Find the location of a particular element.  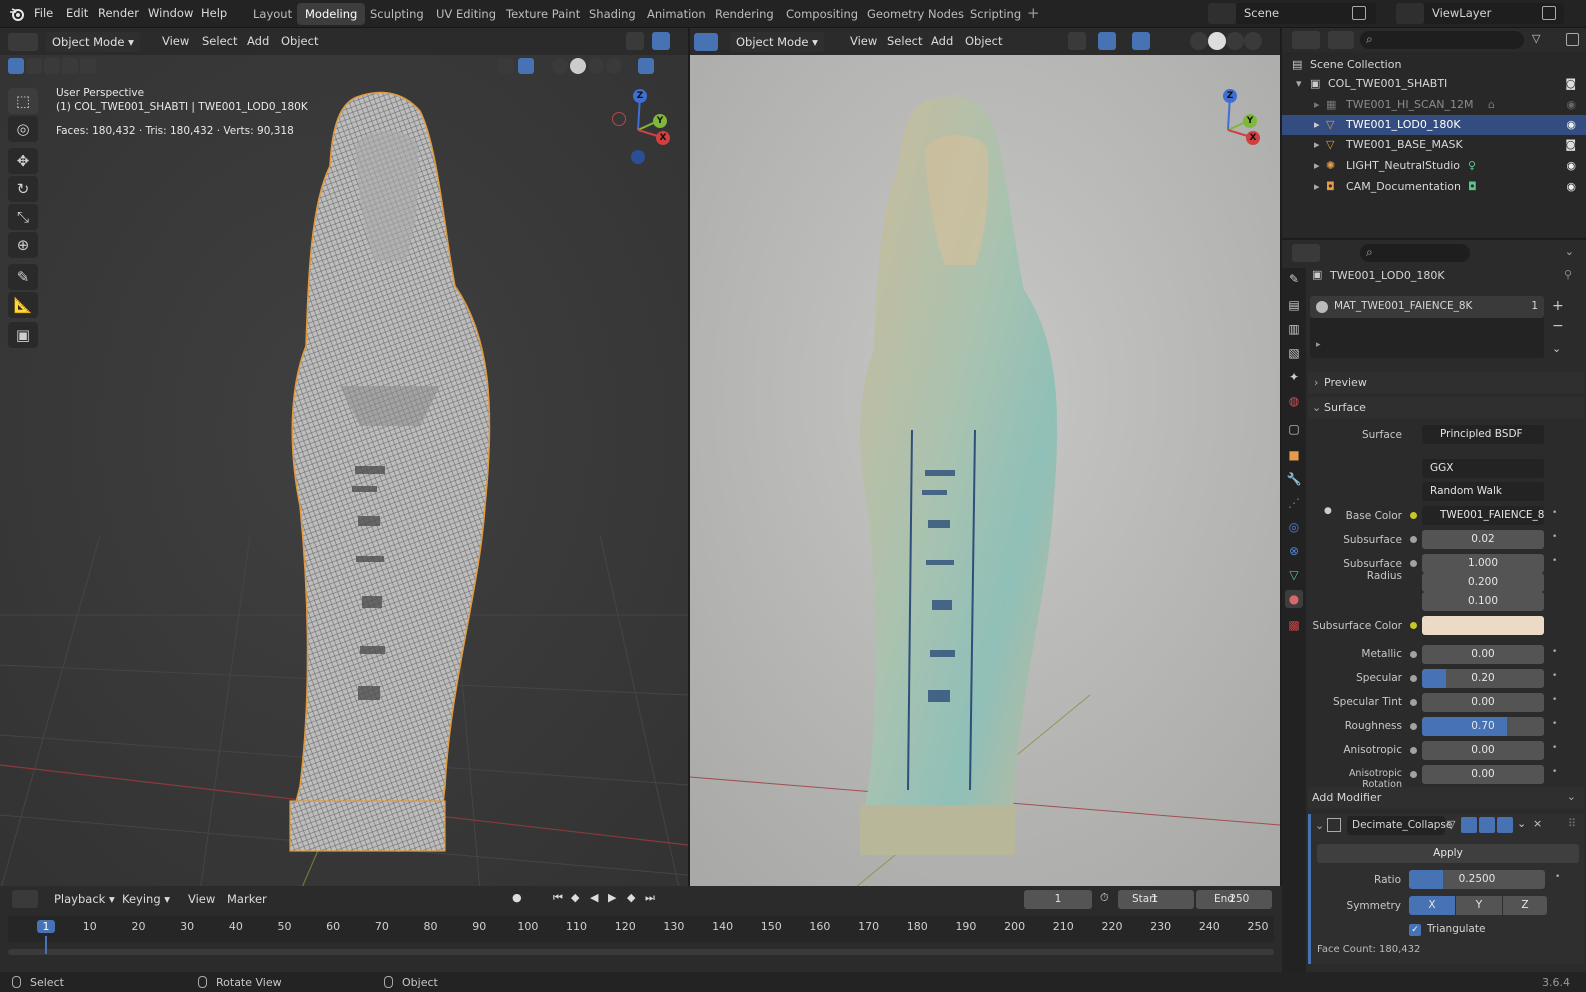

apply-button: Apply is located at coordinates (1448, 853).